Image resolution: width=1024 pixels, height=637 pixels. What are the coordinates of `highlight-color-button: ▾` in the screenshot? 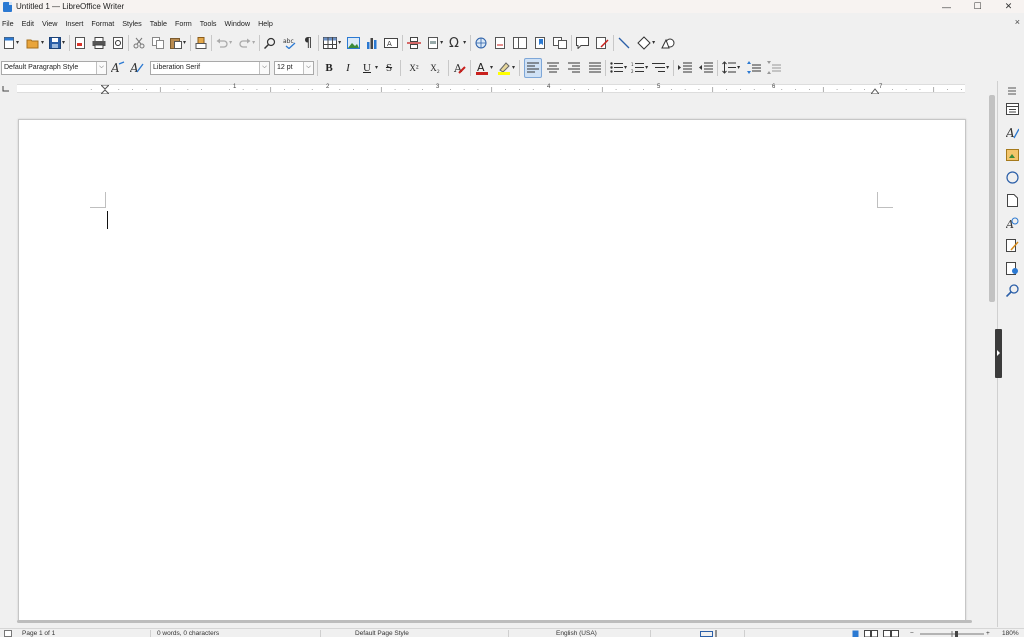 It's located at (506, 68).